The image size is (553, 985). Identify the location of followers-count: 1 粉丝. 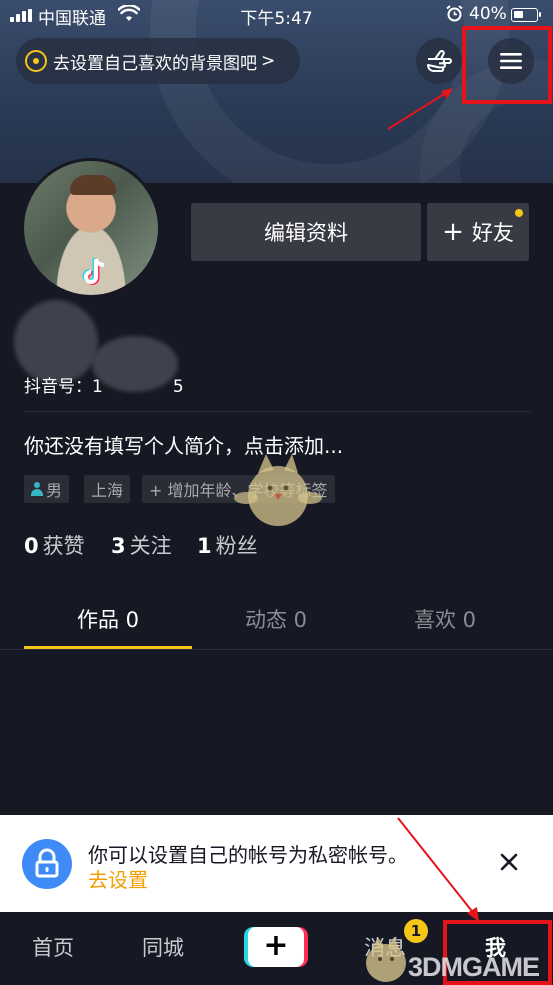
(227, 545).